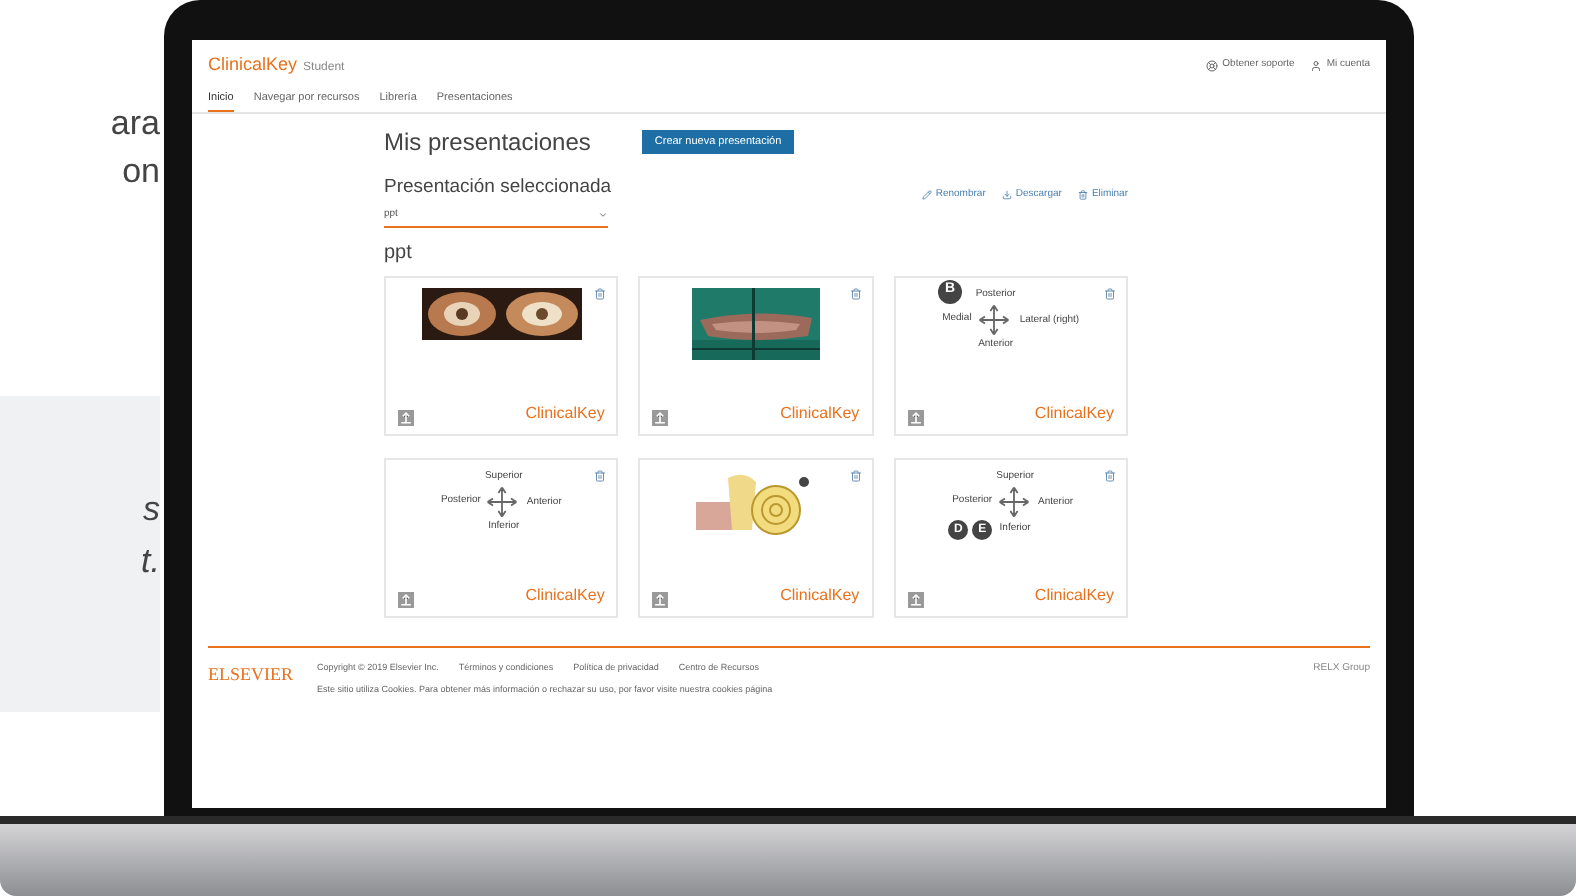  Describe the element at coordinates (926, 195) in the screenshot. I see `pencil-icon` at that location.